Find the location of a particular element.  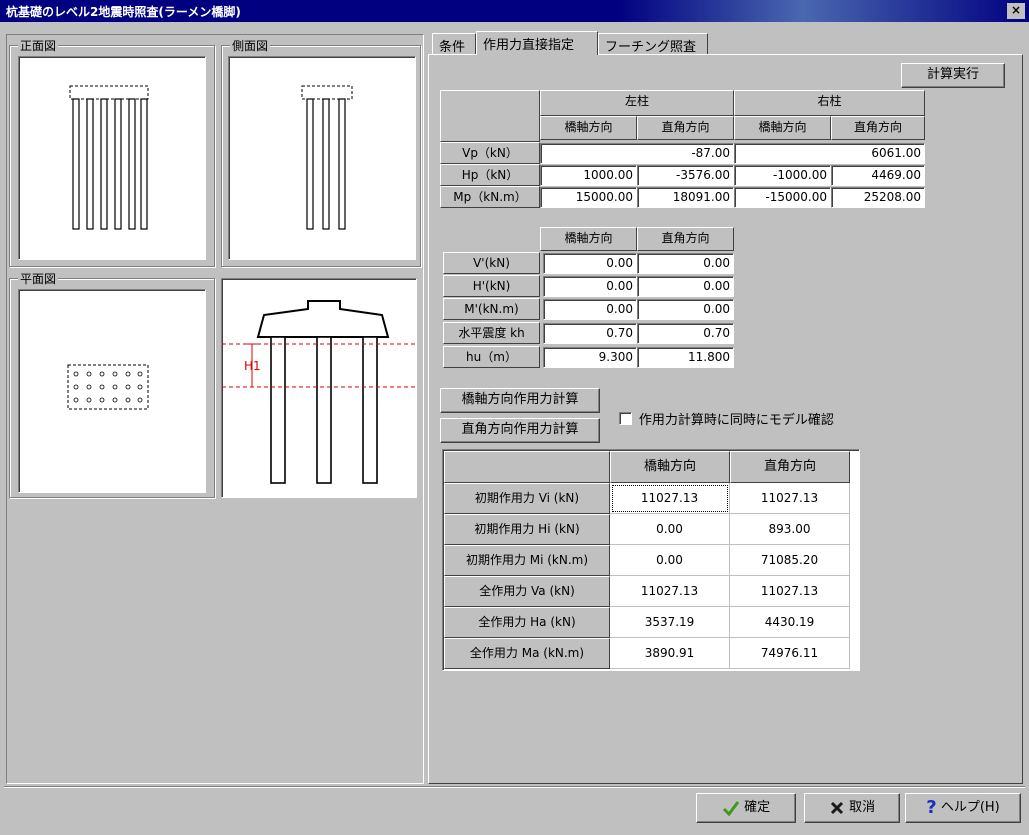

frame-model-canvas: H1 is located at coordinates (319, 388).